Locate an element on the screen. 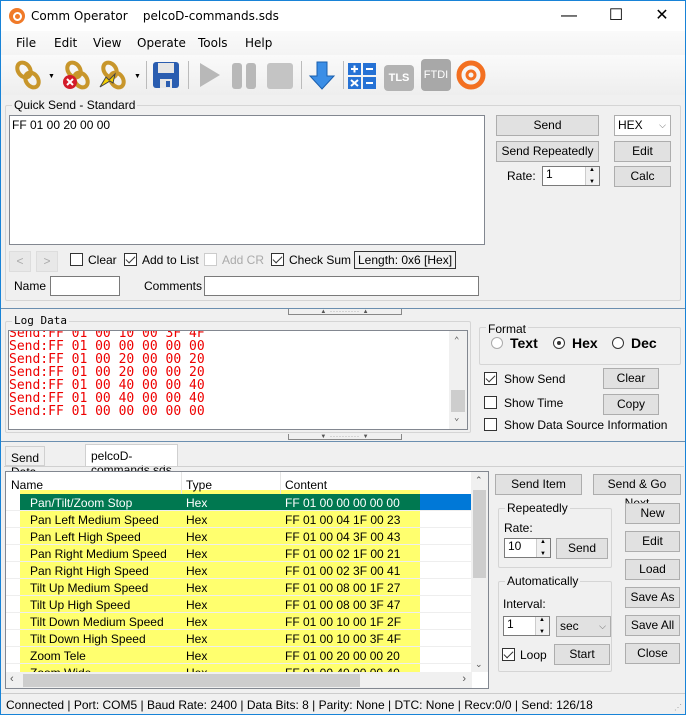 The width and height of the screenshot is (686, 715). format-text-radio is located at coordinates (497, 343).